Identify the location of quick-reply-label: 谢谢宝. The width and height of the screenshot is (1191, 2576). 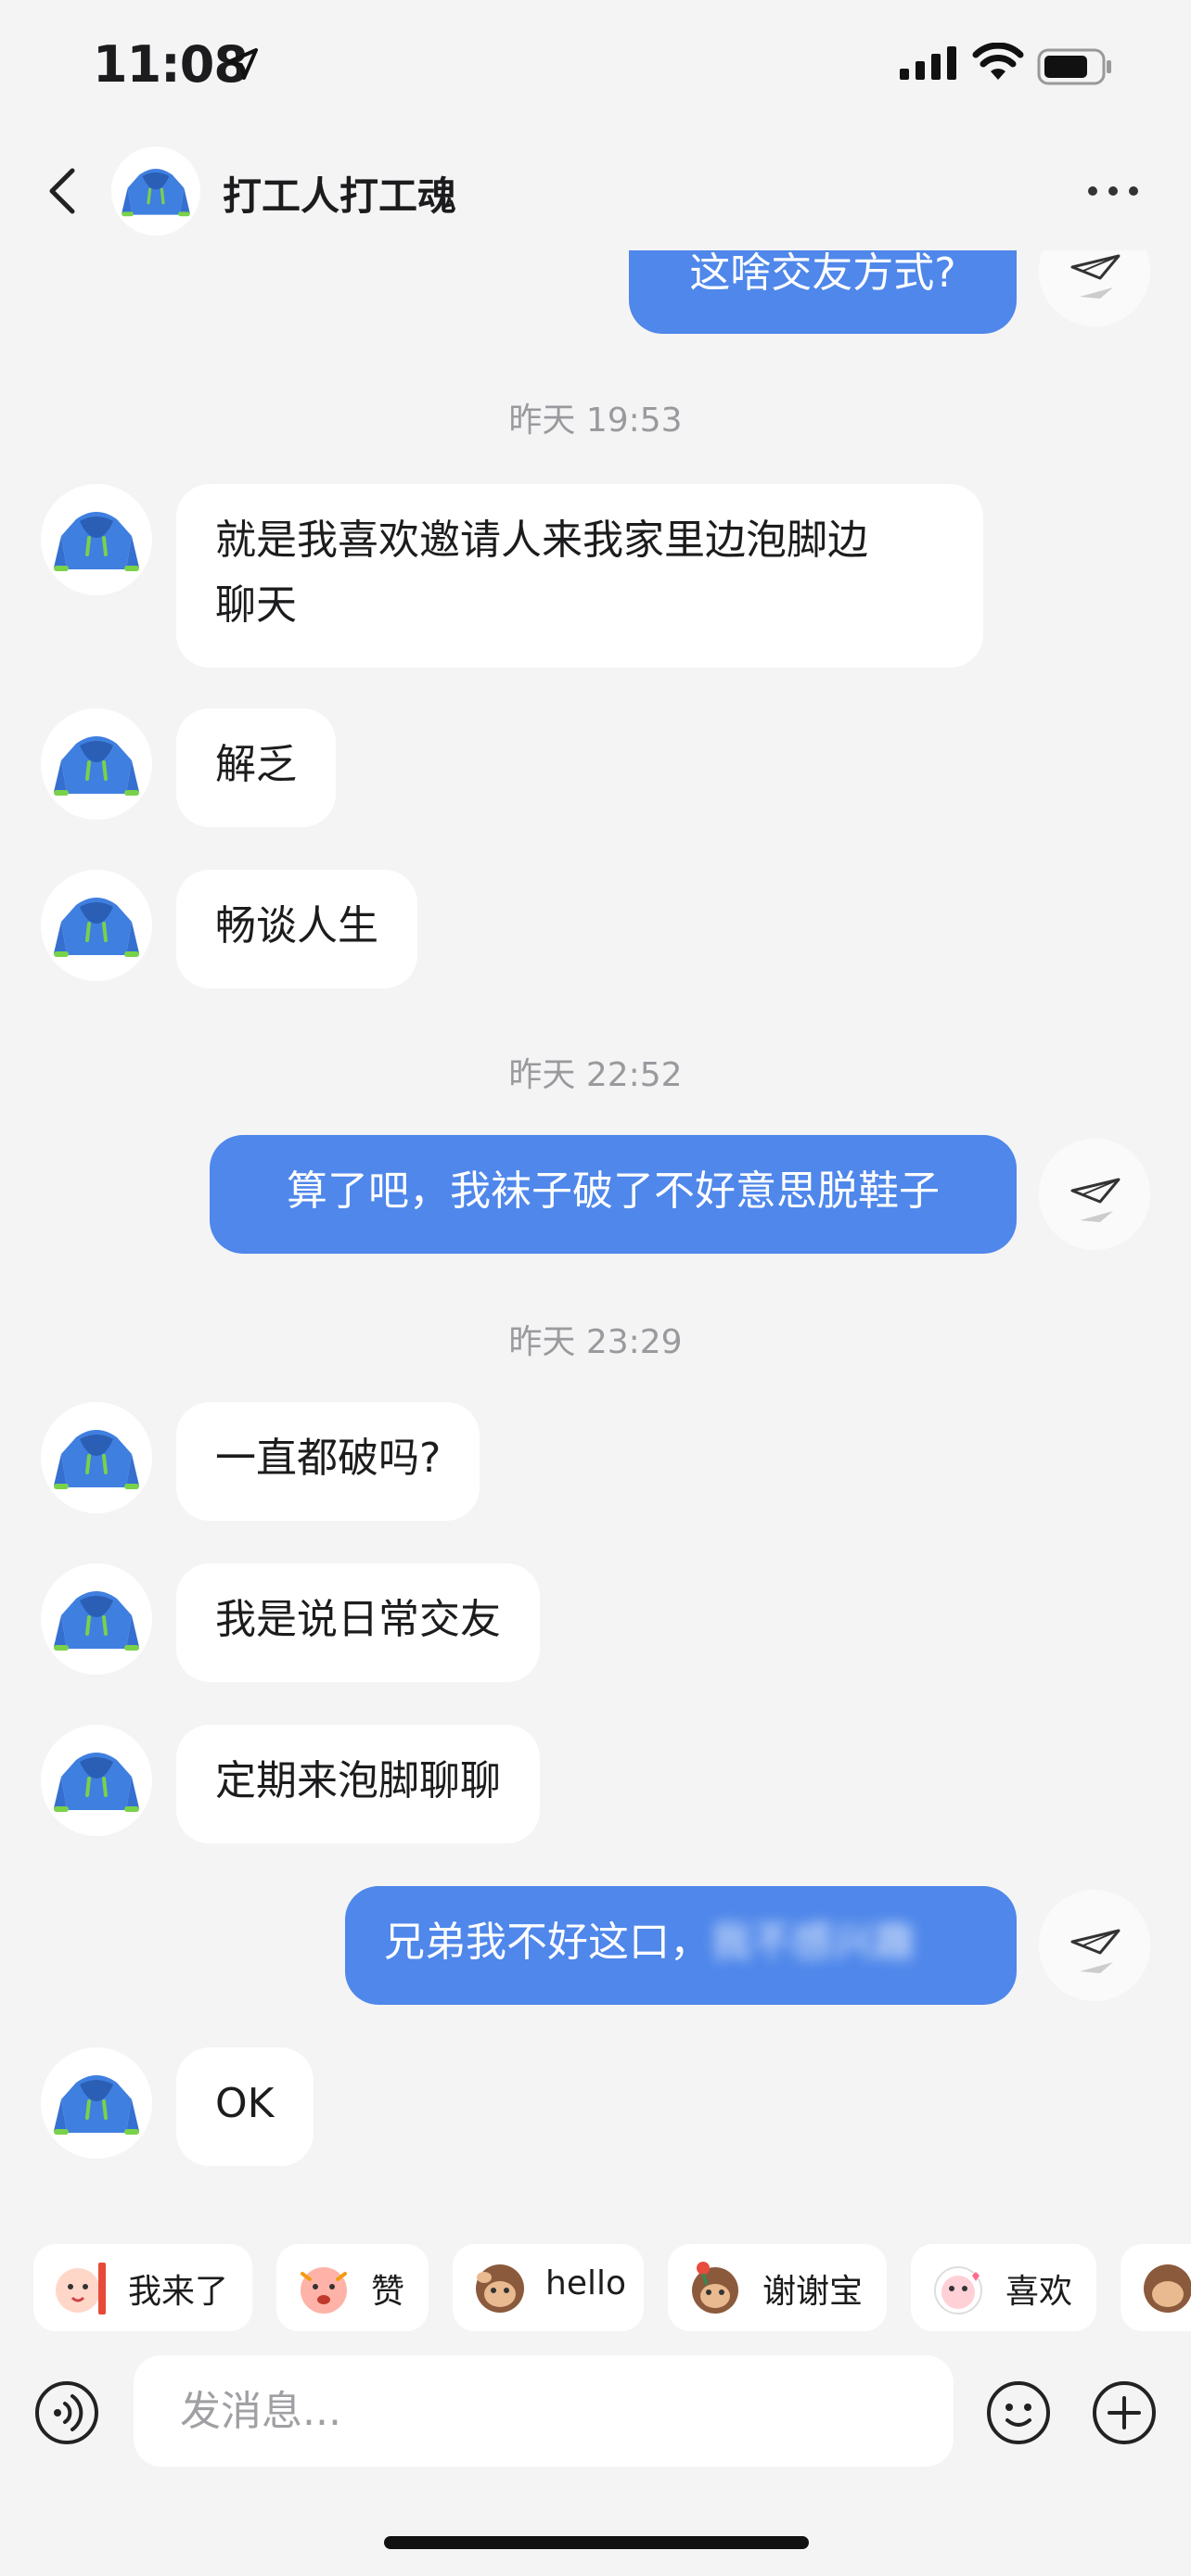
(813, 2292).